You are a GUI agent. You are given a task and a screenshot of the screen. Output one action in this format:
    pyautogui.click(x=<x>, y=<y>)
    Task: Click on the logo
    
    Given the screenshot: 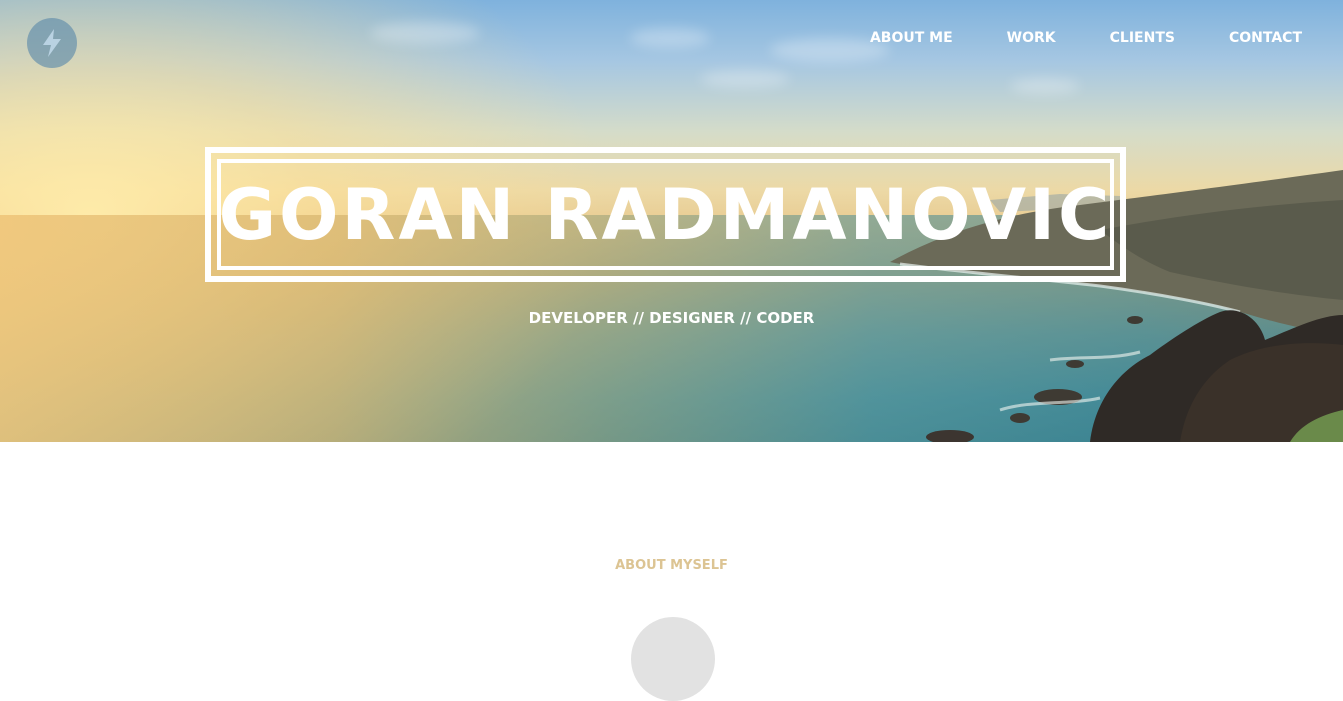 What is the action you would take?
    pyautogui.click(x=52, y=43)
    